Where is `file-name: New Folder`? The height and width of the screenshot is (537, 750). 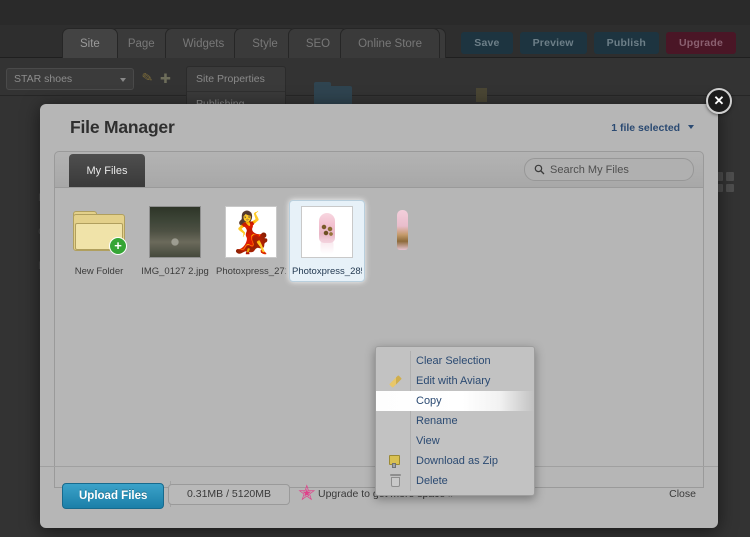
file-name: New Folder is located at coordinates (99, 271).